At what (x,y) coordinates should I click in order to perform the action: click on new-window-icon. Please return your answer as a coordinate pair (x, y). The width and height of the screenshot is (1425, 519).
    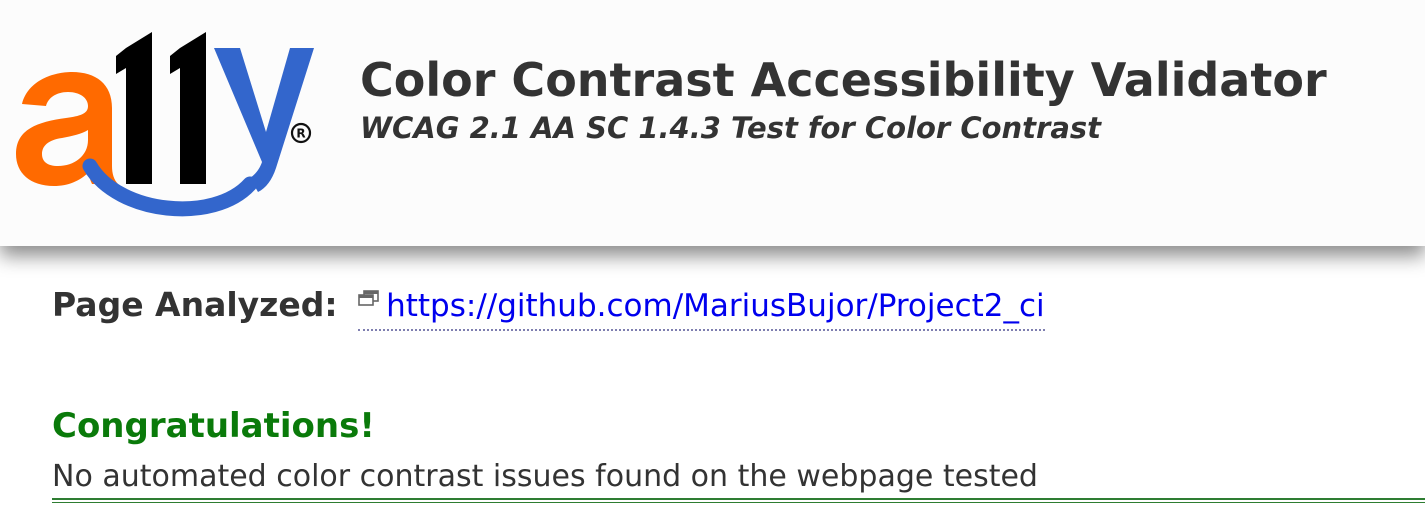
    Looking at the image, I should click on (368, 298).